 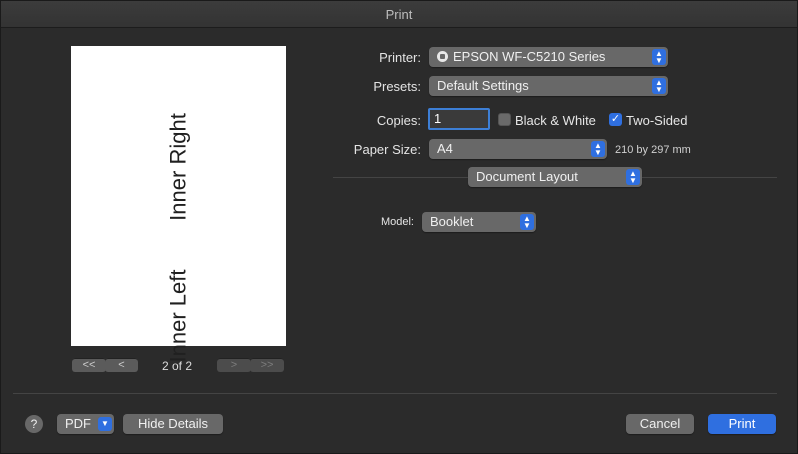 I want to click on footer-divider, so click(x=395, y=393).